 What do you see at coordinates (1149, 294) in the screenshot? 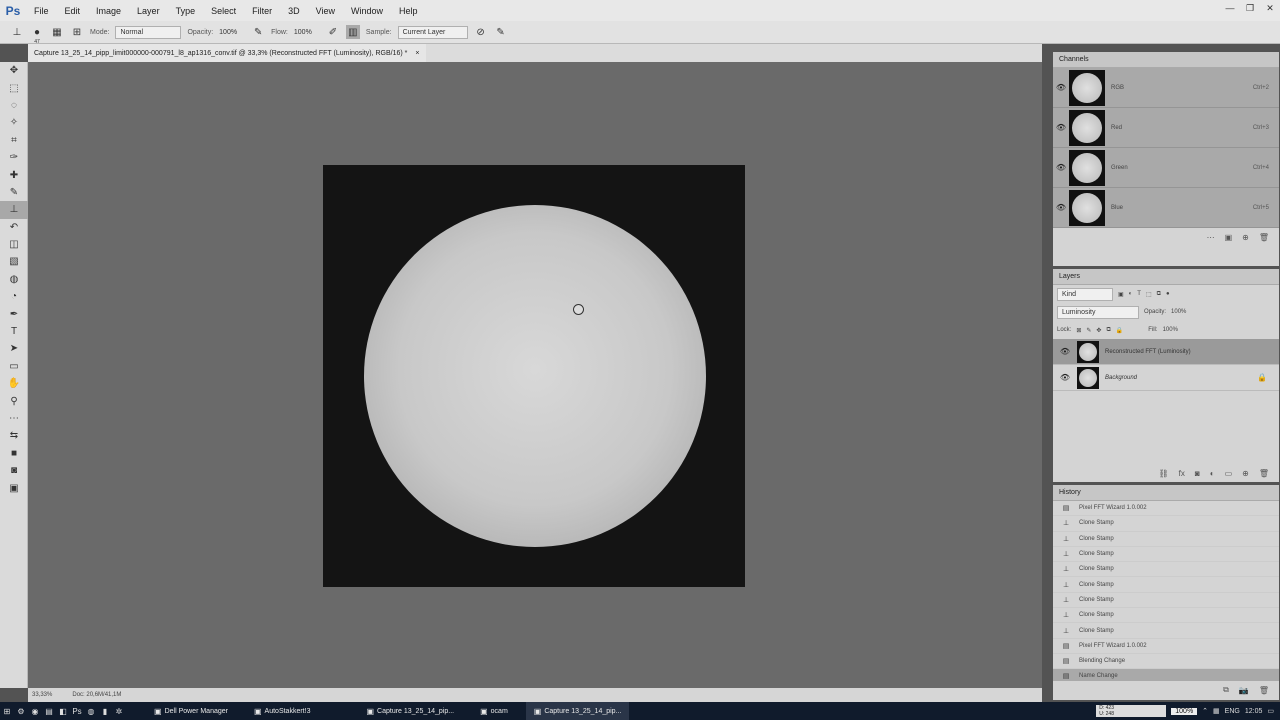
I see `filter-shape-icon: ⬚` at bounding box center [1149, 294].